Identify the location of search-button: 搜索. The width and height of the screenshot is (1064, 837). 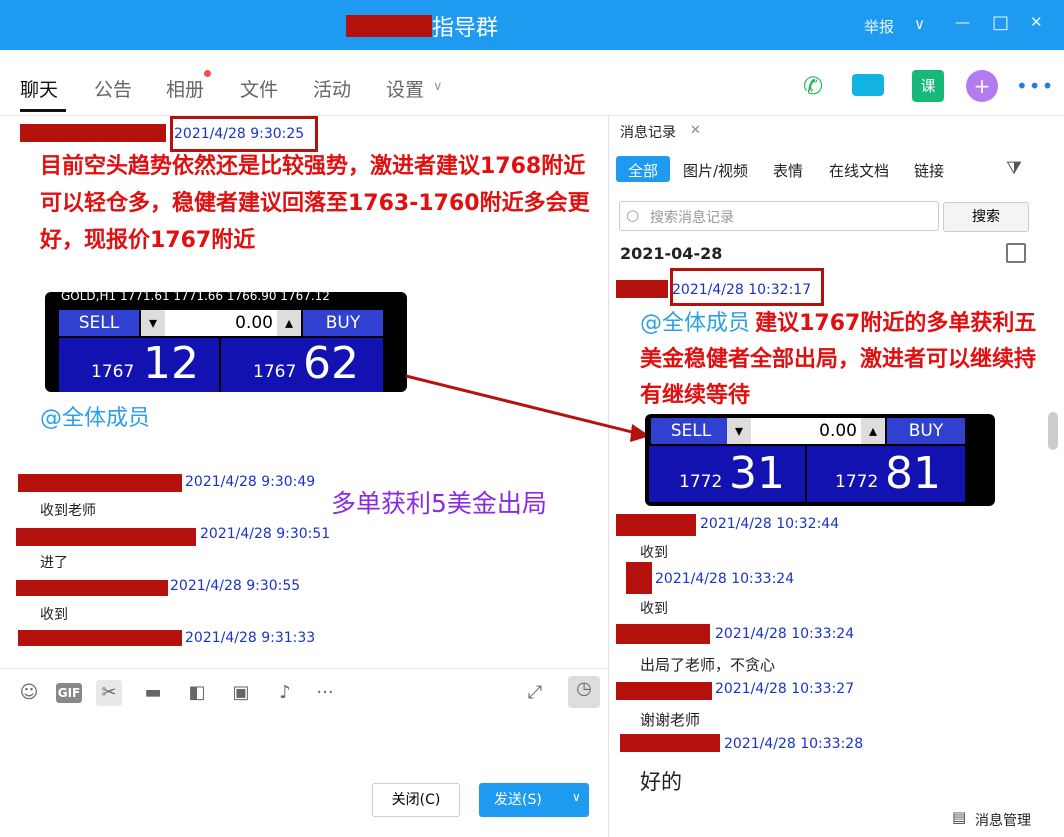
(986, 217).